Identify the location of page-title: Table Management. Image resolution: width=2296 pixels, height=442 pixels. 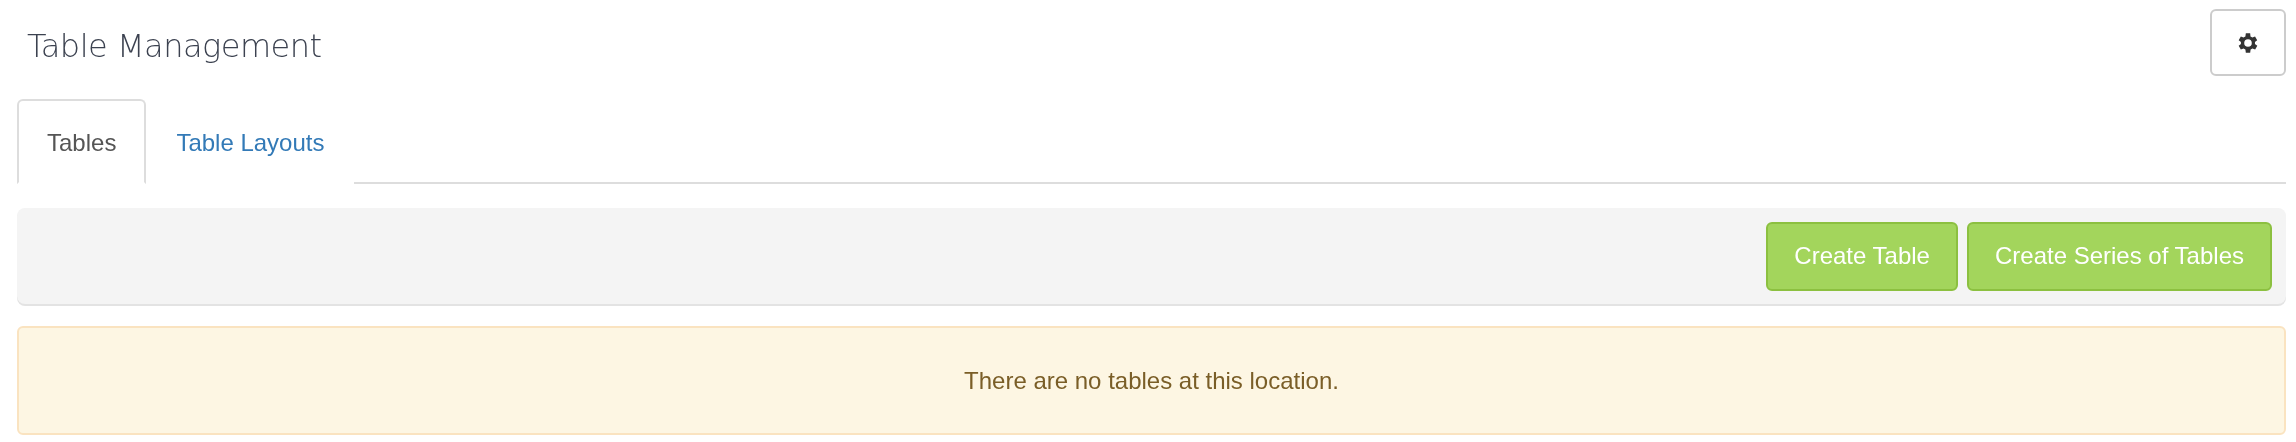
(174, 46).